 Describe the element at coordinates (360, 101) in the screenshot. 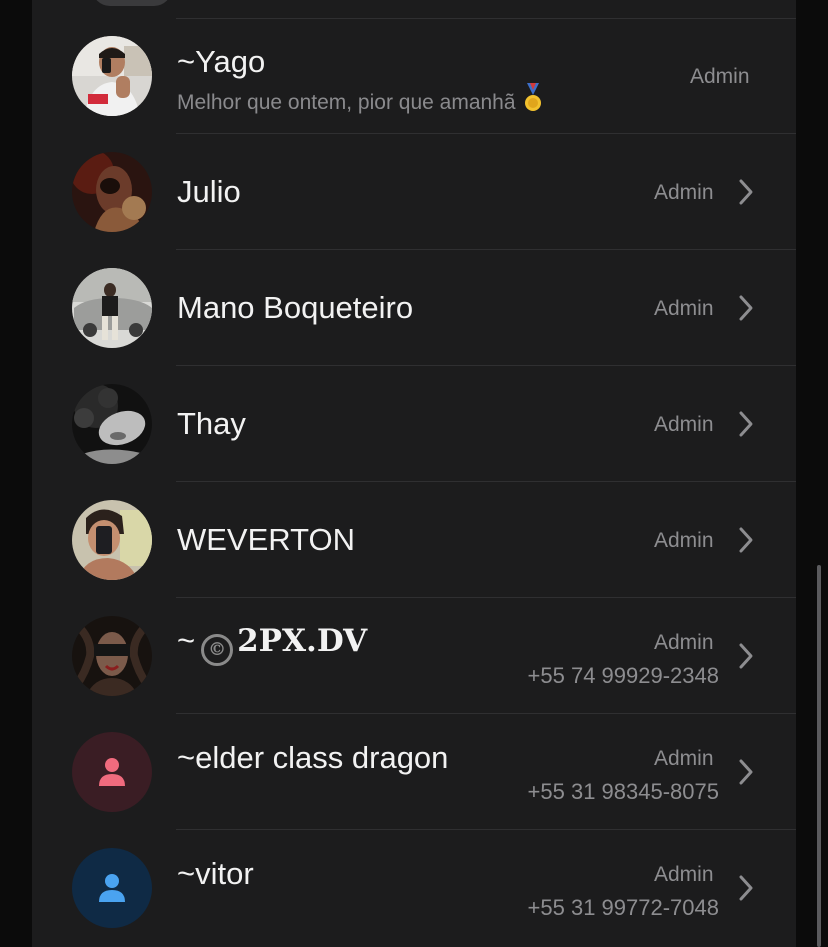

I see `member-status: Melhor que ontem, pior que amanhã` at that location.